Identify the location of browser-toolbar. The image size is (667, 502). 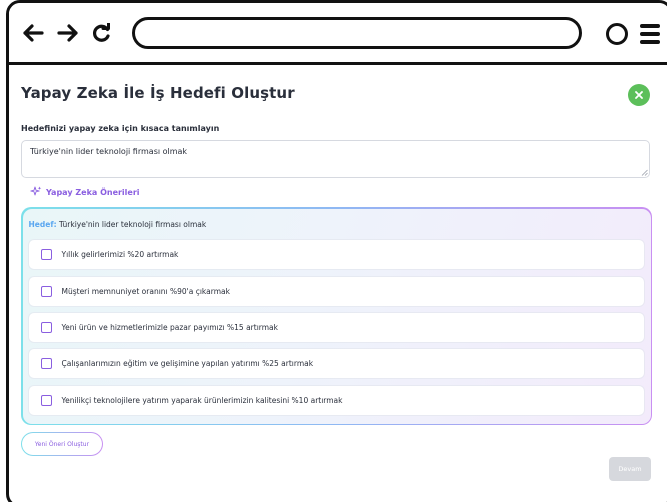
(338, 34).